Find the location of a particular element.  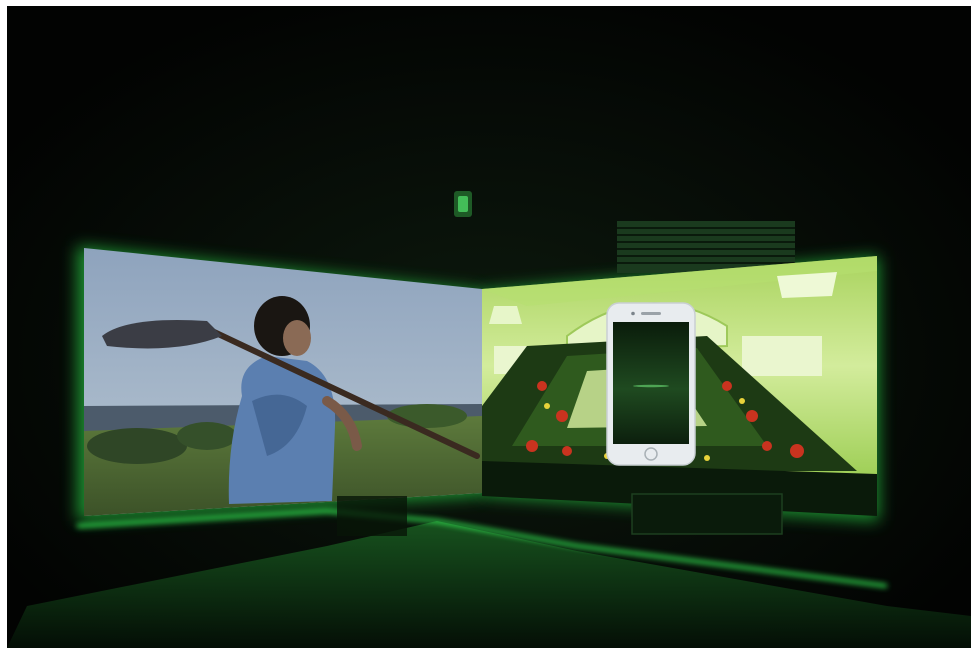

phone-speaker is located at coordinates (651, 313).